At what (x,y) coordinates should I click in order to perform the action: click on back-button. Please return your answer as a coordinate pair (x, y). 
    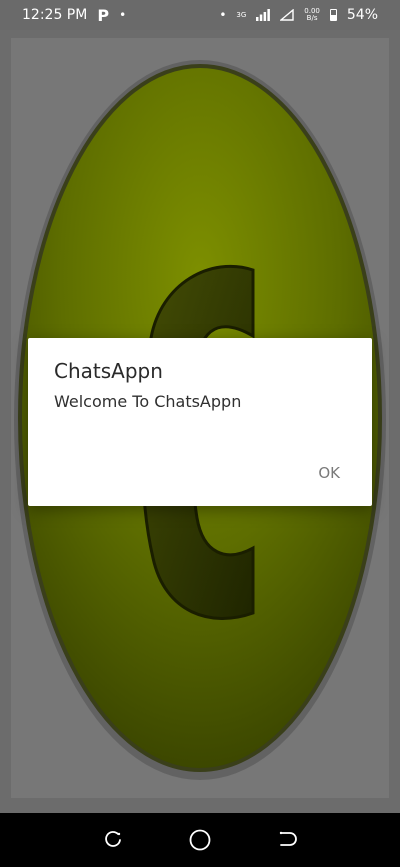
    Looking at the image, I should click on (287, 840).